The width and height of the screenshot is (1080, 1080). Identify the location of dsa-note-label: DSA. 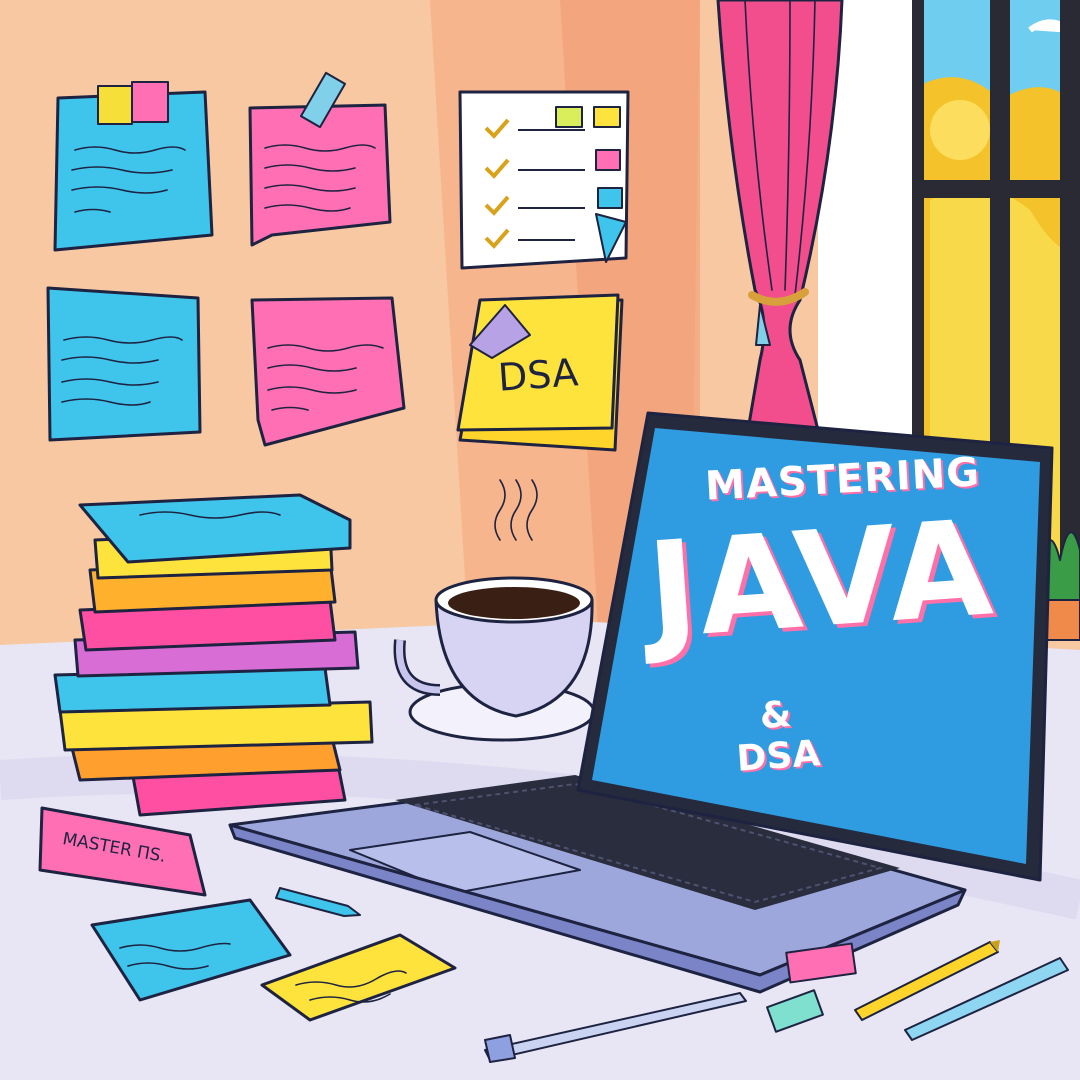
(538, 375).